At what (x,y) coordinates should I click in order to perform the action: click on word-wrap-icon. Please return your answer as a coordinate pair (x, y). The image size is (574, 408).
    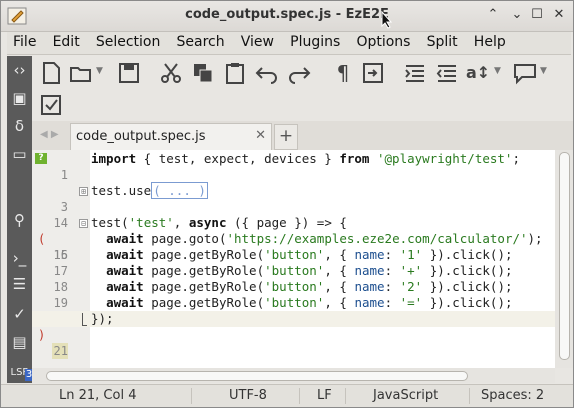
    Looking at the image, I should click on (373, 73).